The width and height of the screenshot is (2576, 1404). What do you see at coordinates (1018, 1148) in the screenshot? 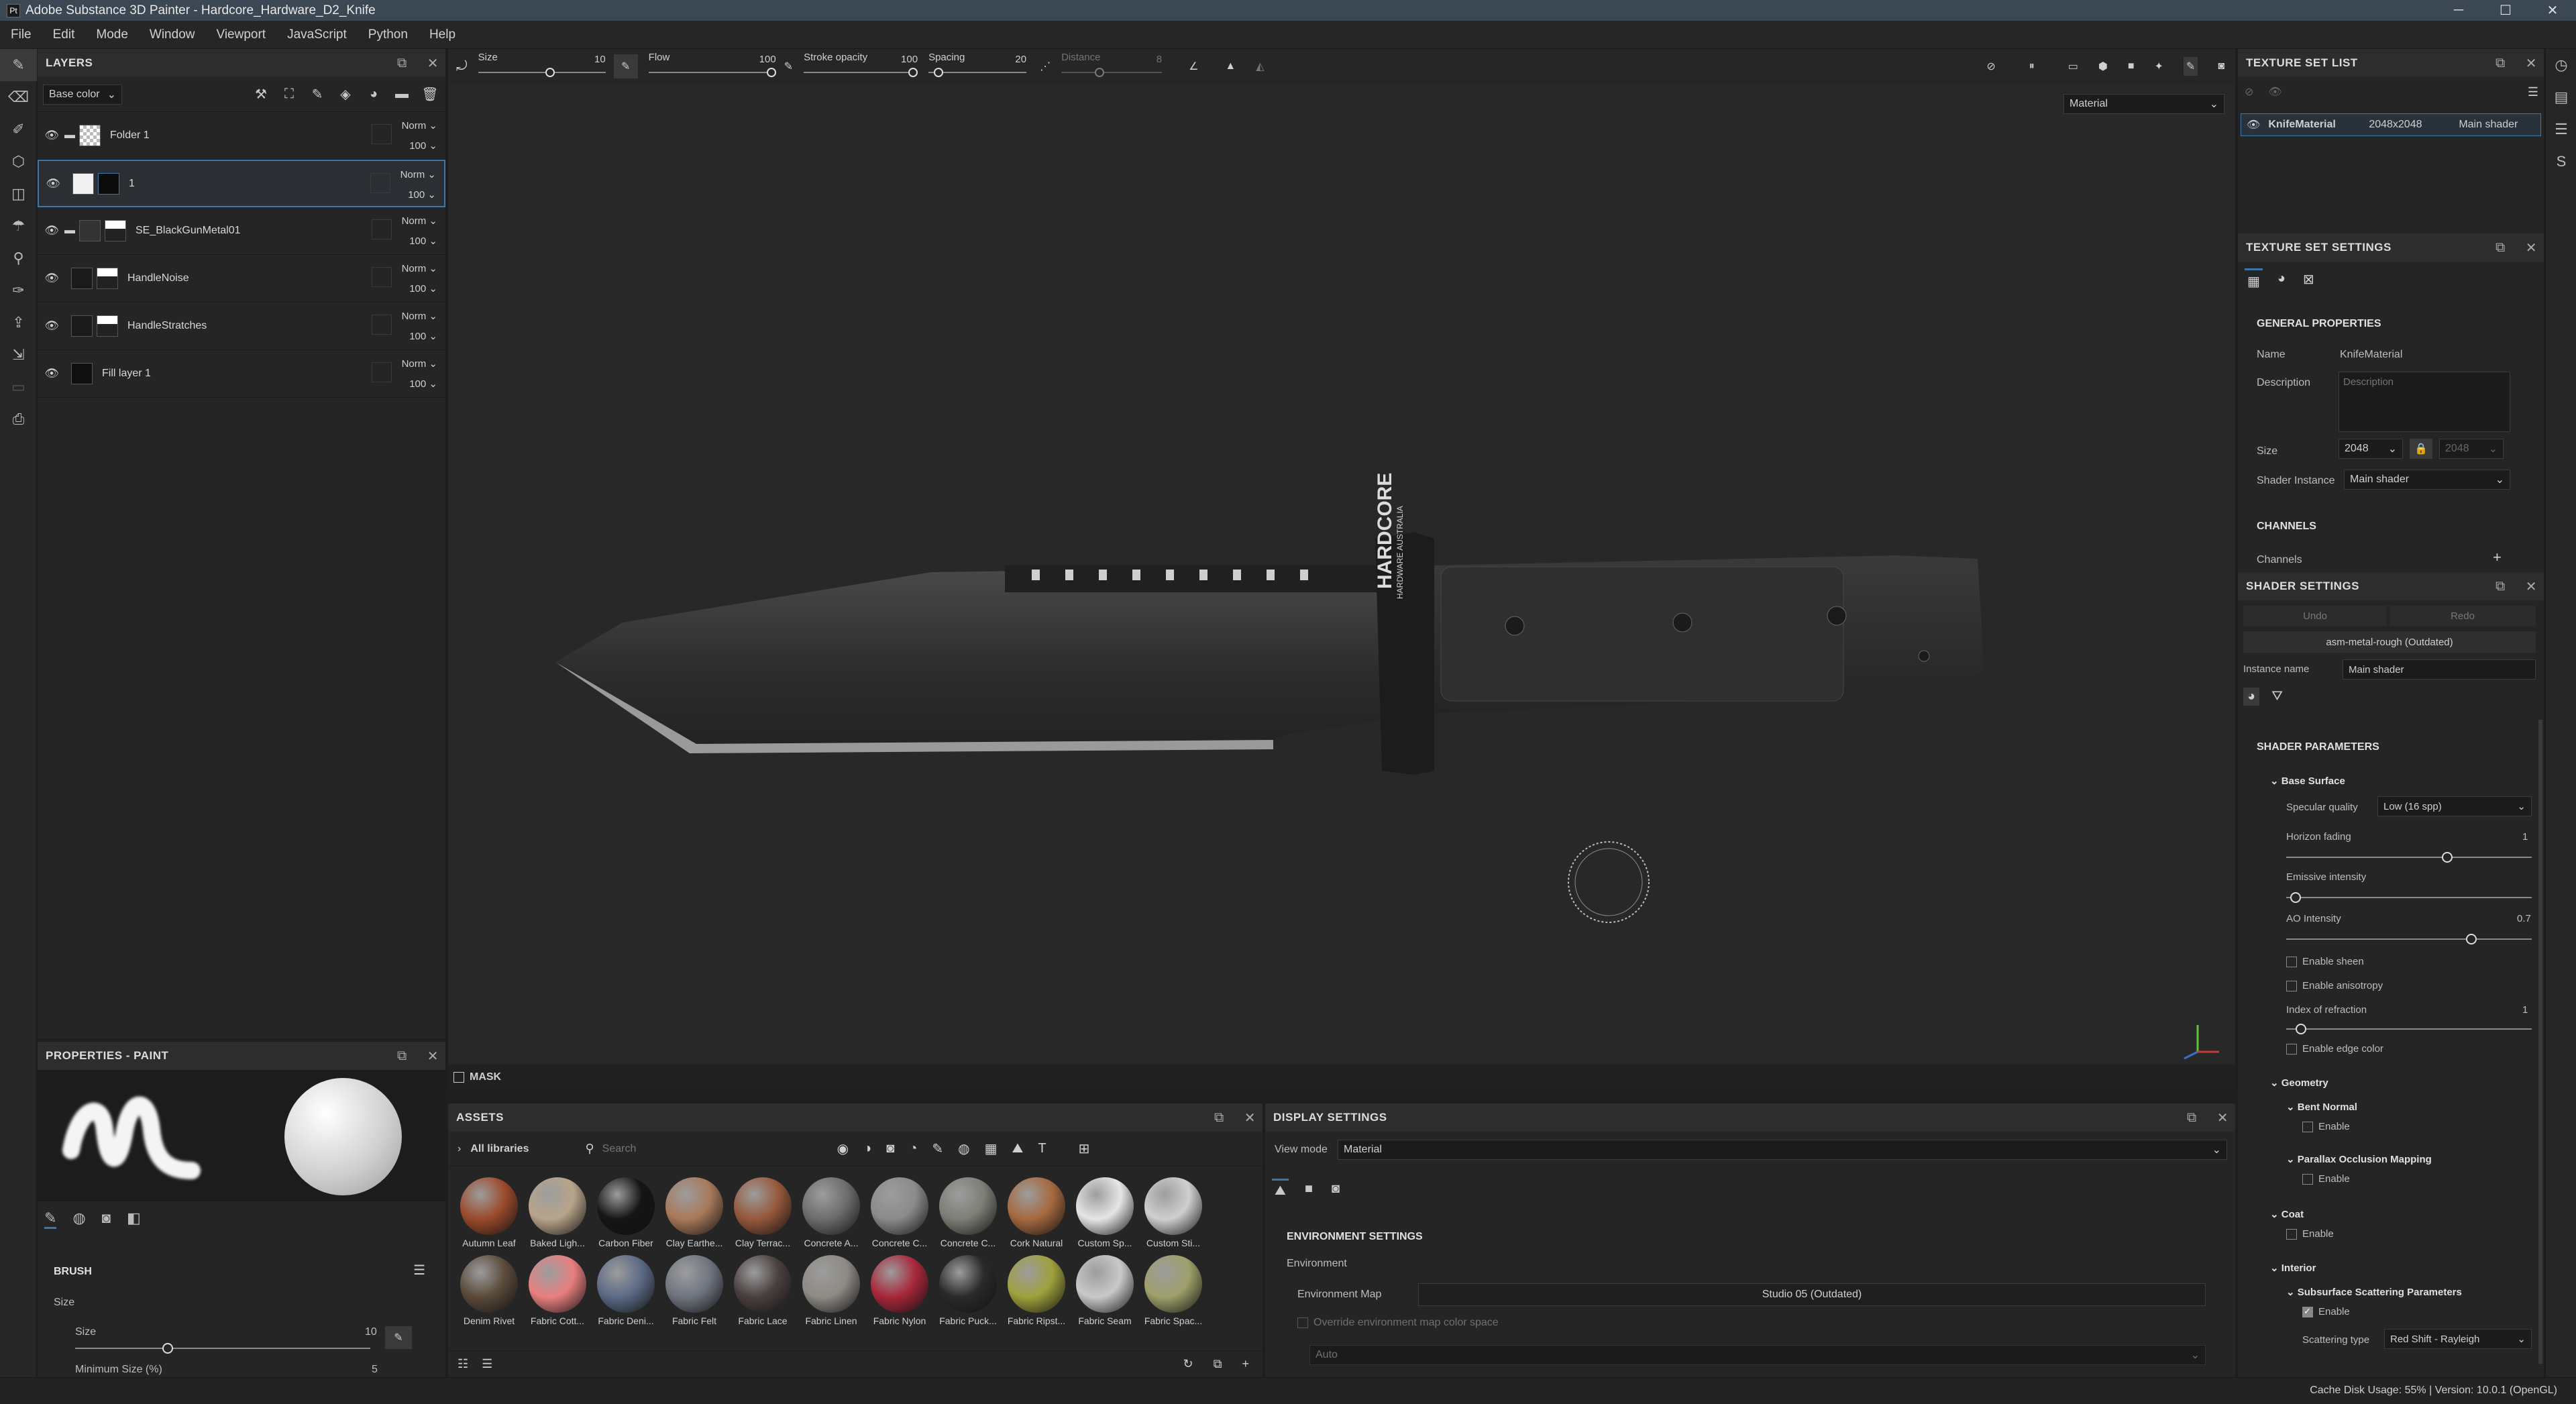
I see `filter-environment-icon: ⛰` at bounding box center [1018, 1148].